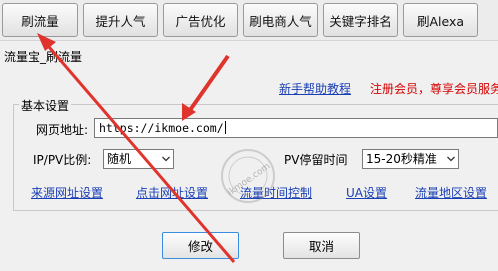 The height and width of the screenshot is (271, 498). I want to click on url-input: https://ikmoe.com/, so click(296, 128).